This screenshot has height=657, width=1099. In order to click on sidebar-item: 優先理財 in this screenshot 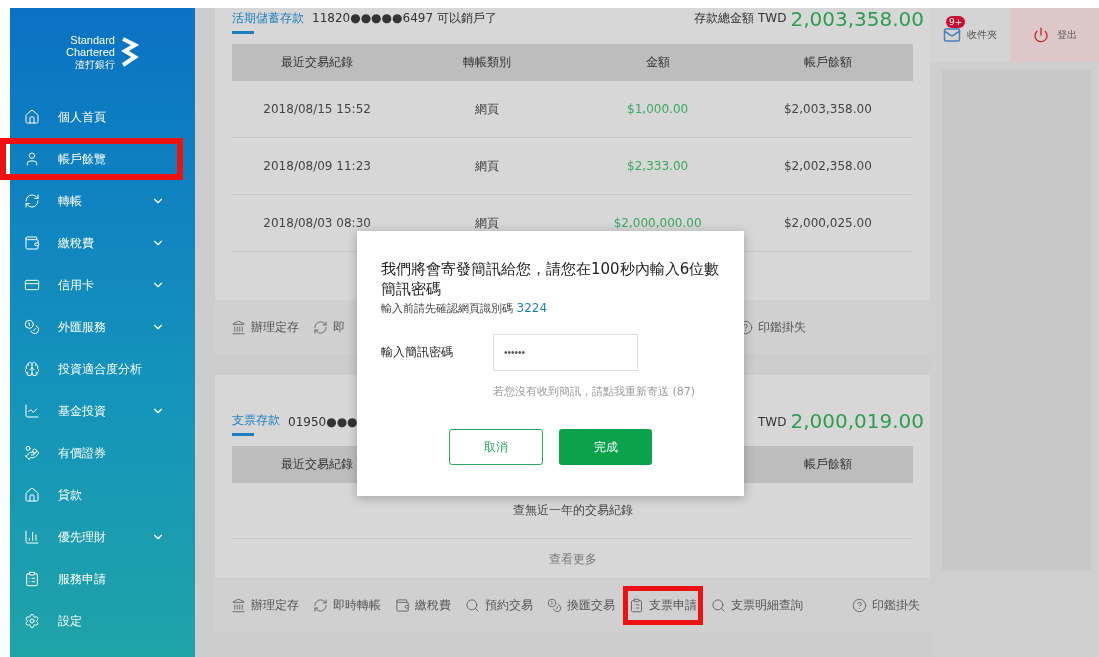, I will do `click(91, 537)`.